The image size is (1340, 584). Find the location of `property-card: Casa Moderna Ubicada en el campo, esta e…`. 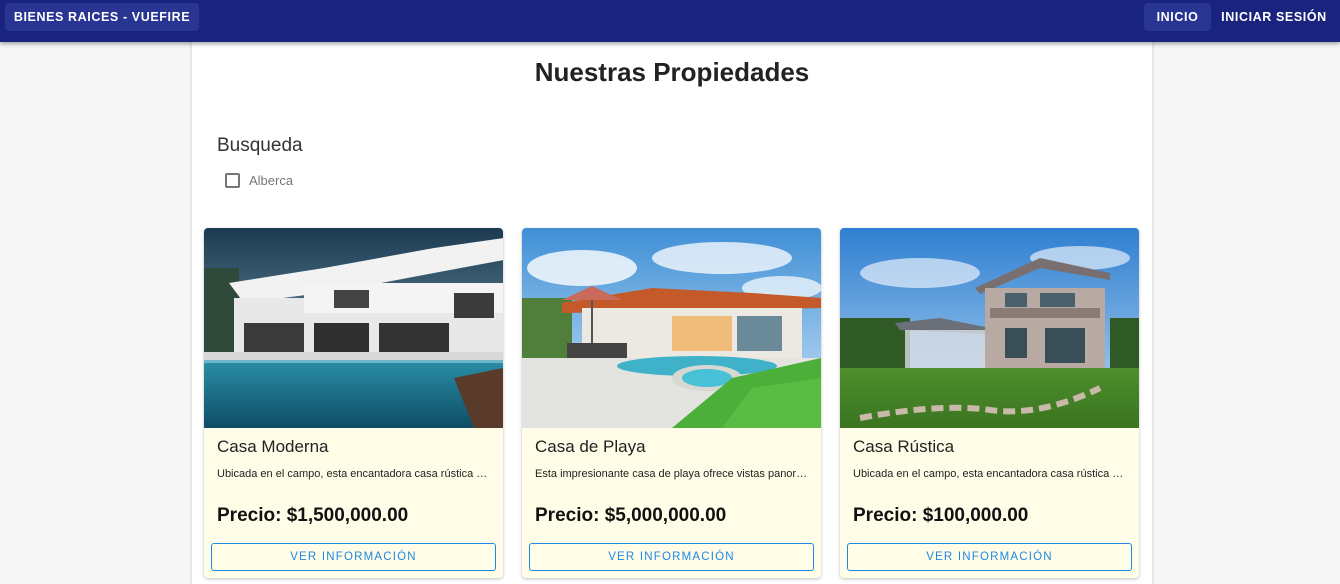

property-card: Casa Moderna Ubicada en el campo, esta e… is located at coordinates (353, 403).